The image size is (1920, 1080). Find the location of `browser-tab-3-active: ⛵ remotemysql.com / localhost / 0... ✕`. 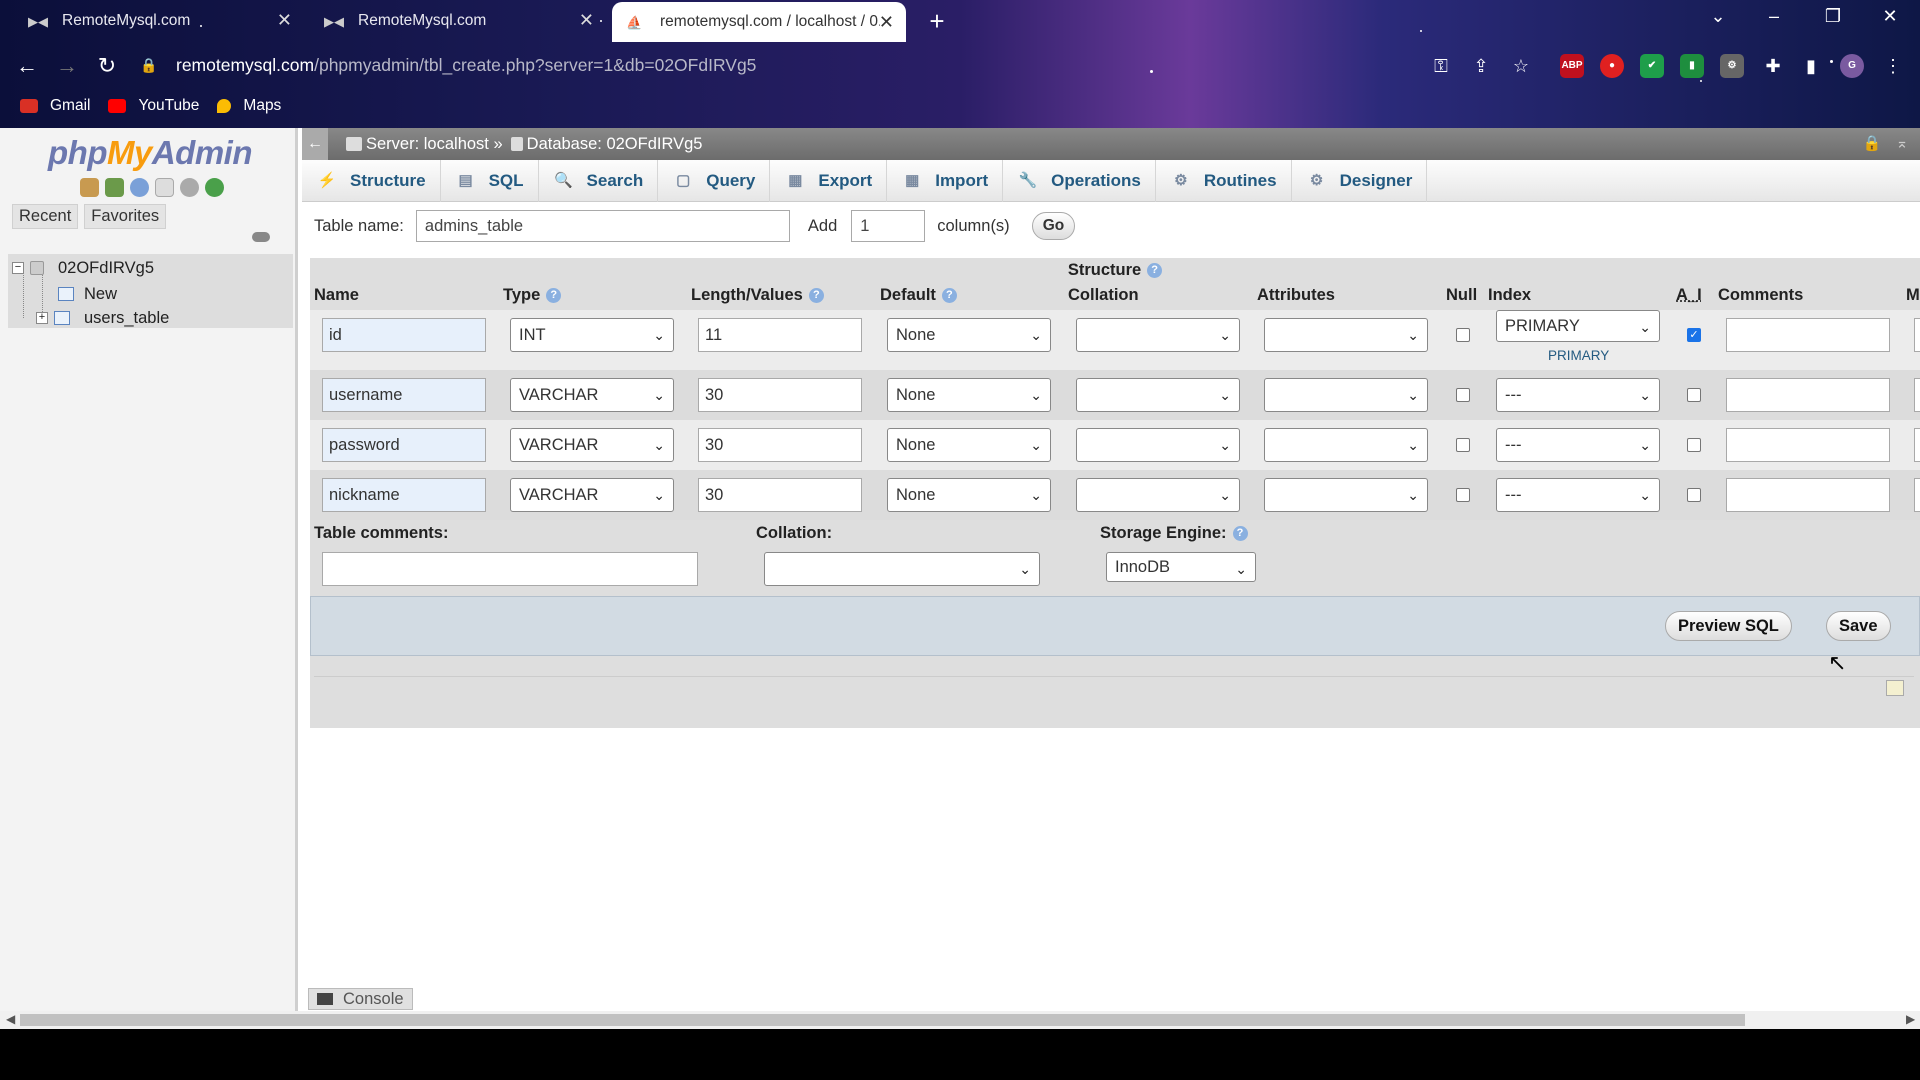

browser-tab-3-active: ⛵ remotemysql.com / localhost / 0... ✕ is located at coordinates (759, 22).